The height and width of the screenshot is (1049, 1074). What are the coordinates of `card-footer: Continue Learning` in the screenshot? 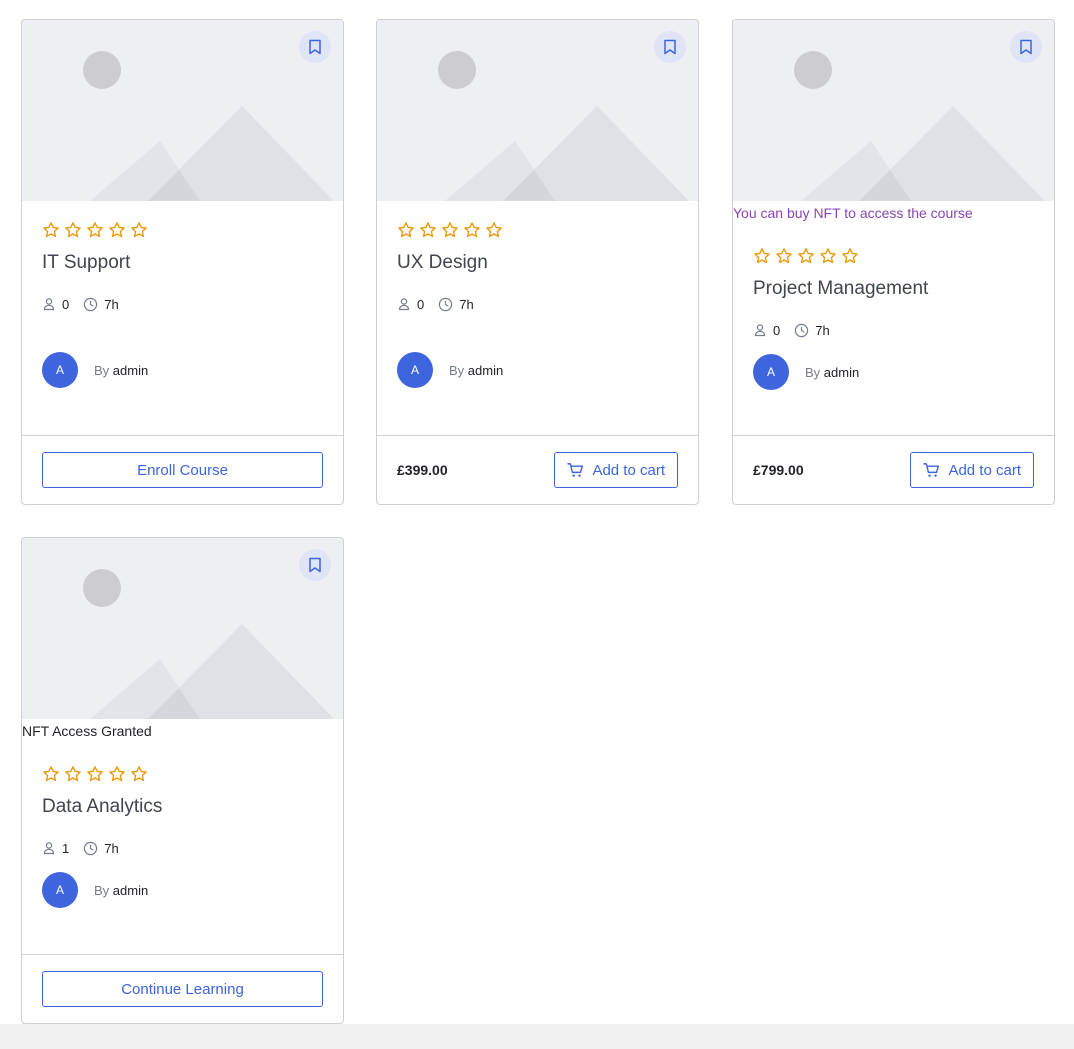 It's located at (182, 988).